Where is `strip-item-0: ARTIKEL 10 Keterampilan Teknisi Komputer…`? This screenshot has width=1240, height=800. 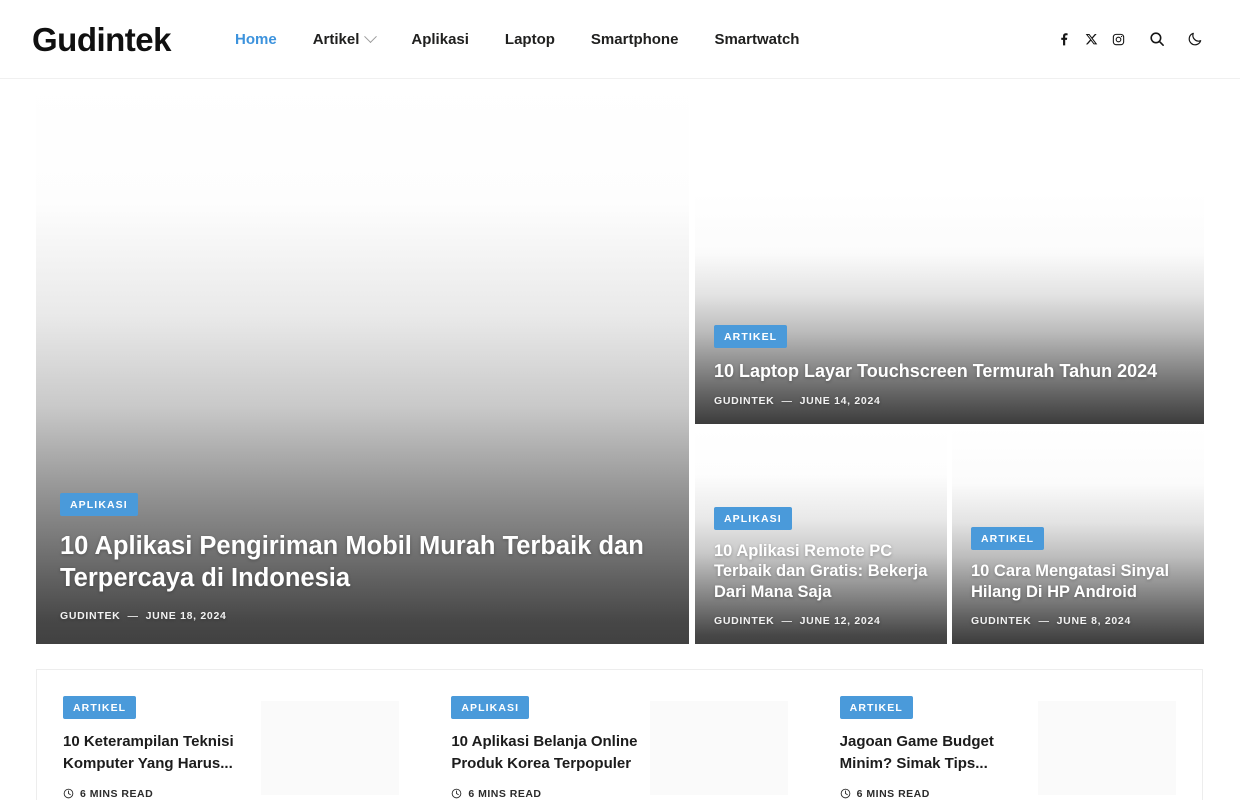
strip-item-0: ARTIKEL 10 Keterampilan Teknisi Komputer… is located at coordinates (231, 735).